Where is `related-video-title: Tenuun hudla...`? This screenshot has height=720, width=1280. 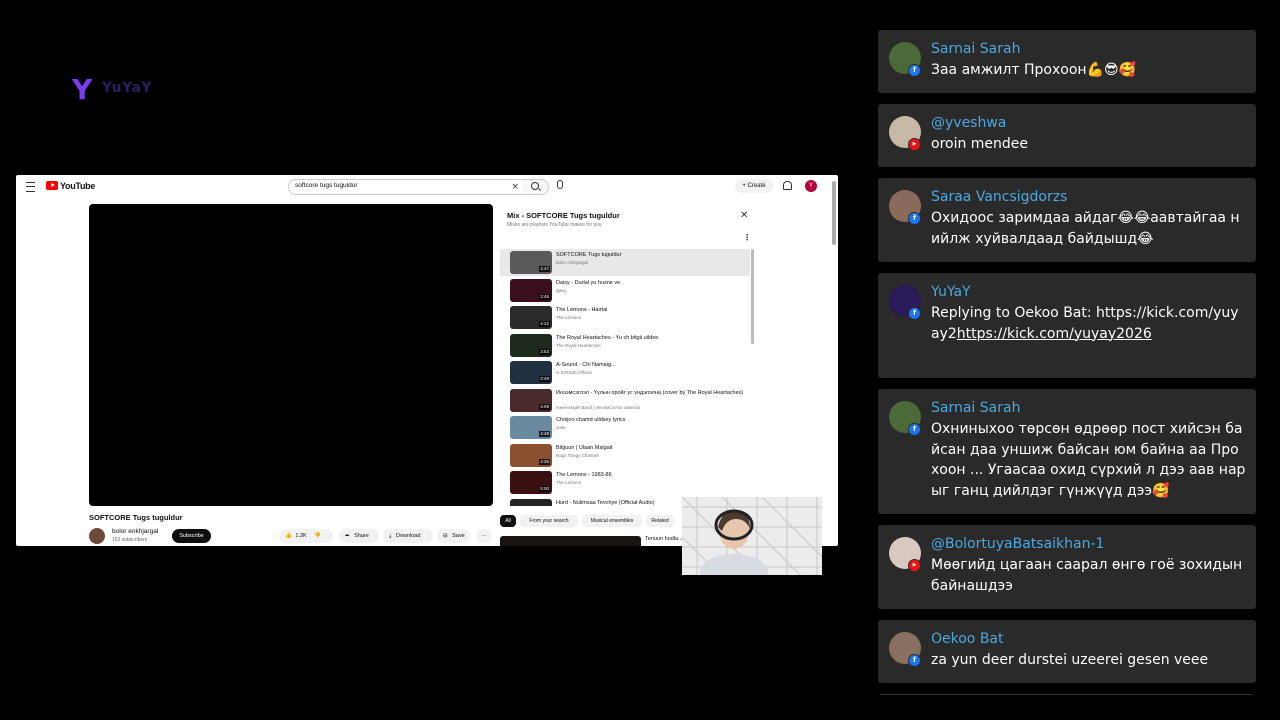
related-video-title: Tenuun hudla... is located at coordinates (664, 539).